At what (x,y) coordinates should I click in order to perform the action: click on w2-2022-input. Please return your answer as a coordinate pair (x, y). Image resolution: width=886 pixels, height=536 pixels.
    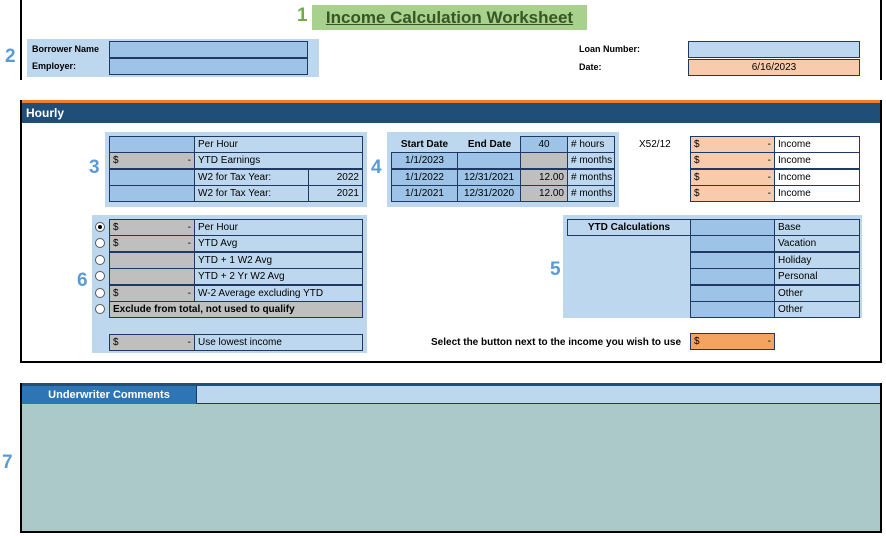
    Looking at the image, I should click on (152, 177).